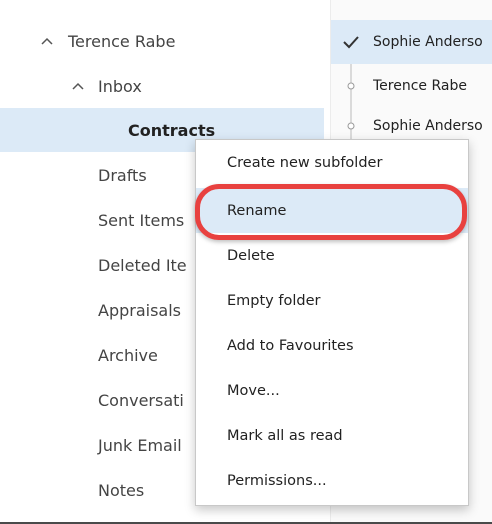  I want to click on menu-item-label: Mark all as read, so click(285, 435).